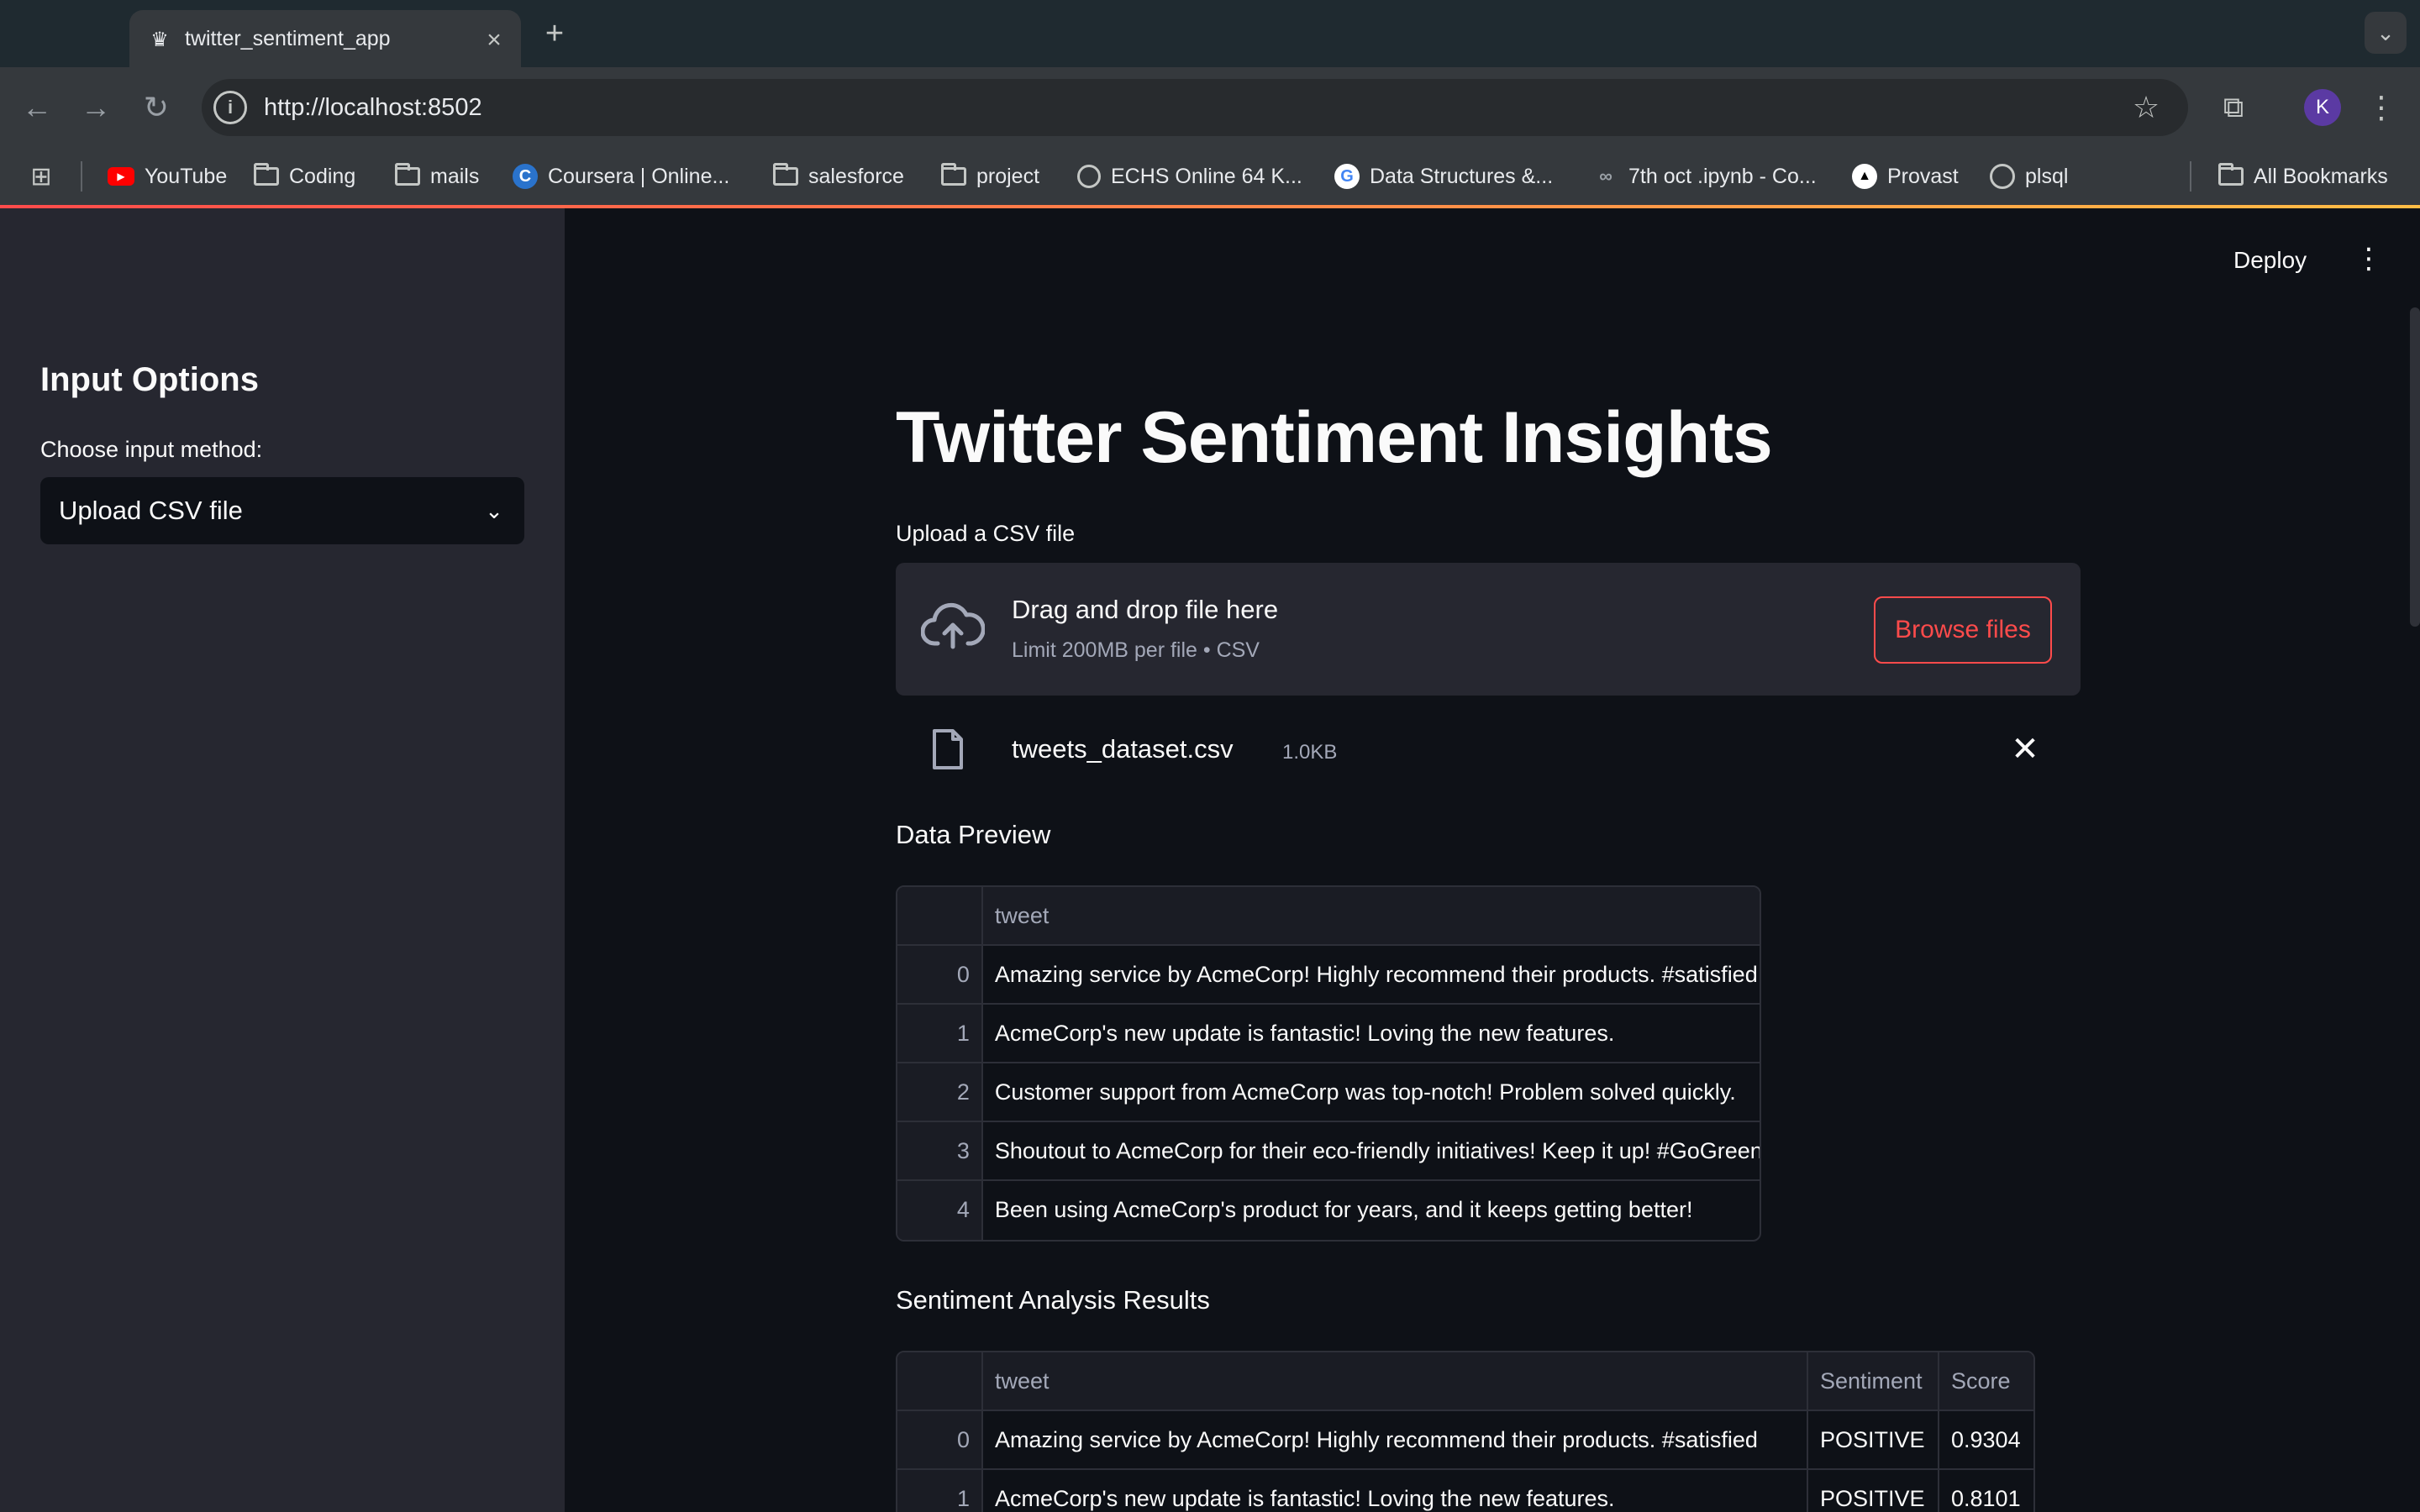 The width and height of the screenshot is (2420, 1512). I want to click on browser-menu-icon: ⋮, so click(2382, 107).